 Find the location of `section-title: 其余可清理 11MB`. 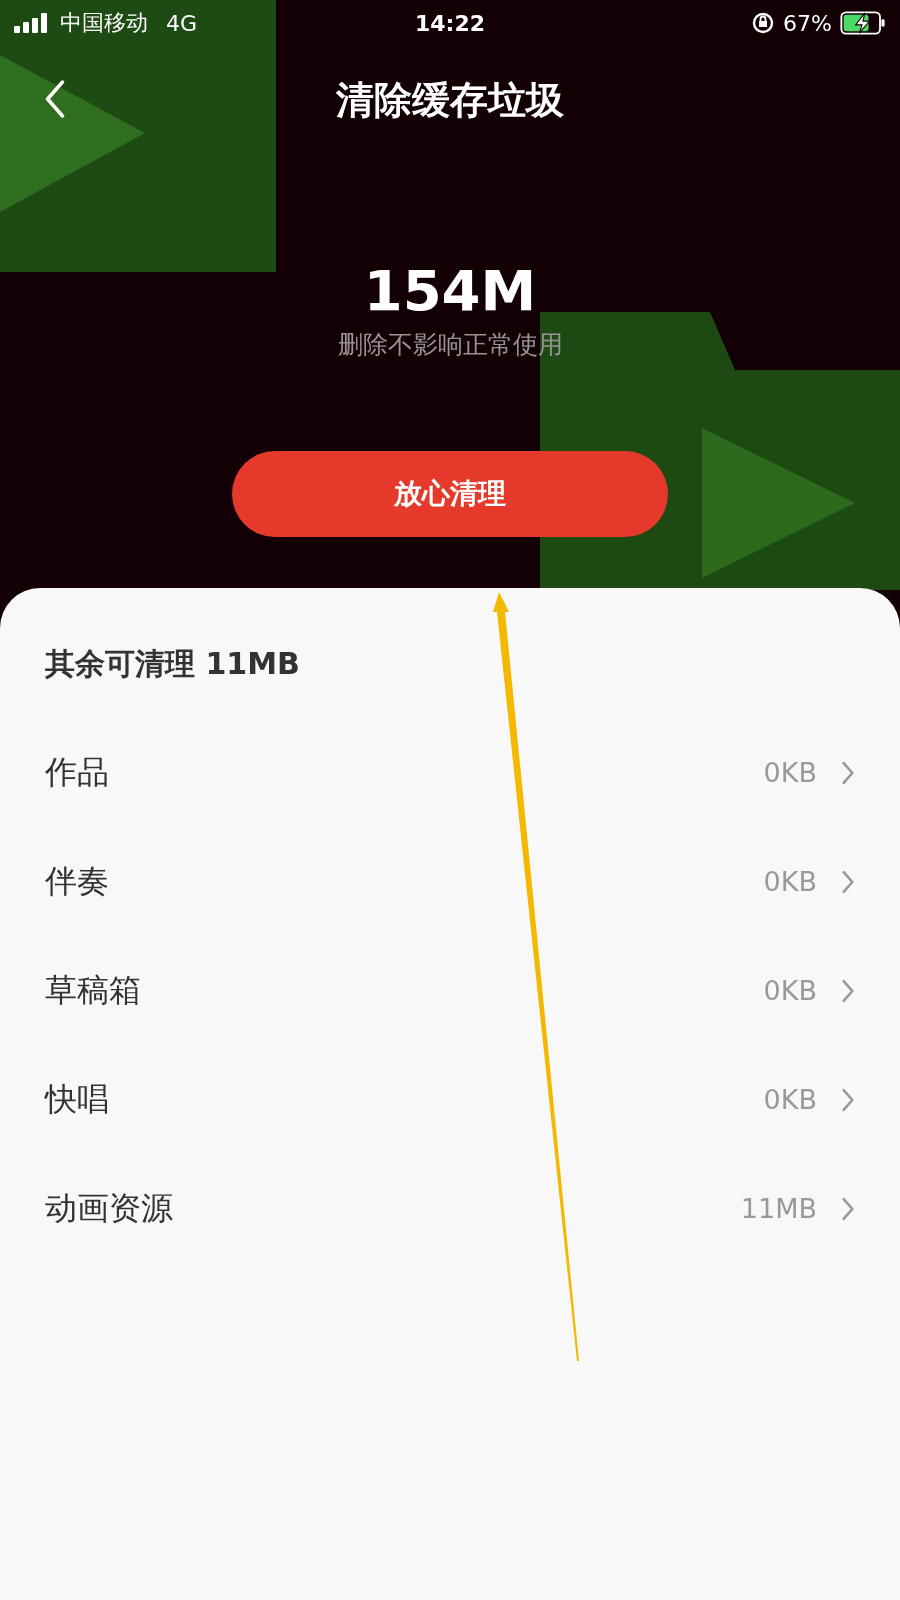

section-title: 其余可清理 11MB is located at coordinates (173, 664).